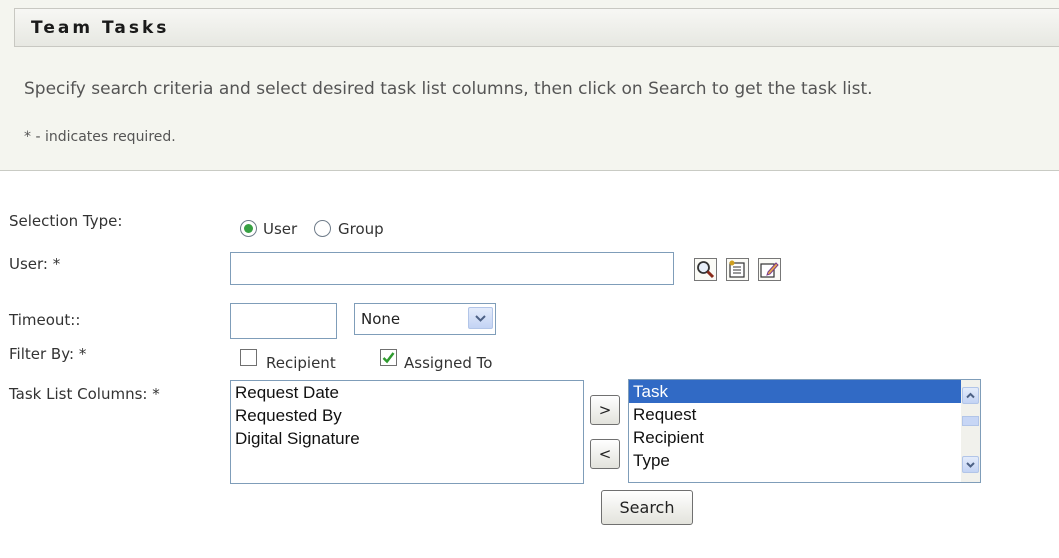  What do you see at coordinates (605, 454) in the screenshot?
I see `remove-column-button: <` at bounding box center [605, 454].